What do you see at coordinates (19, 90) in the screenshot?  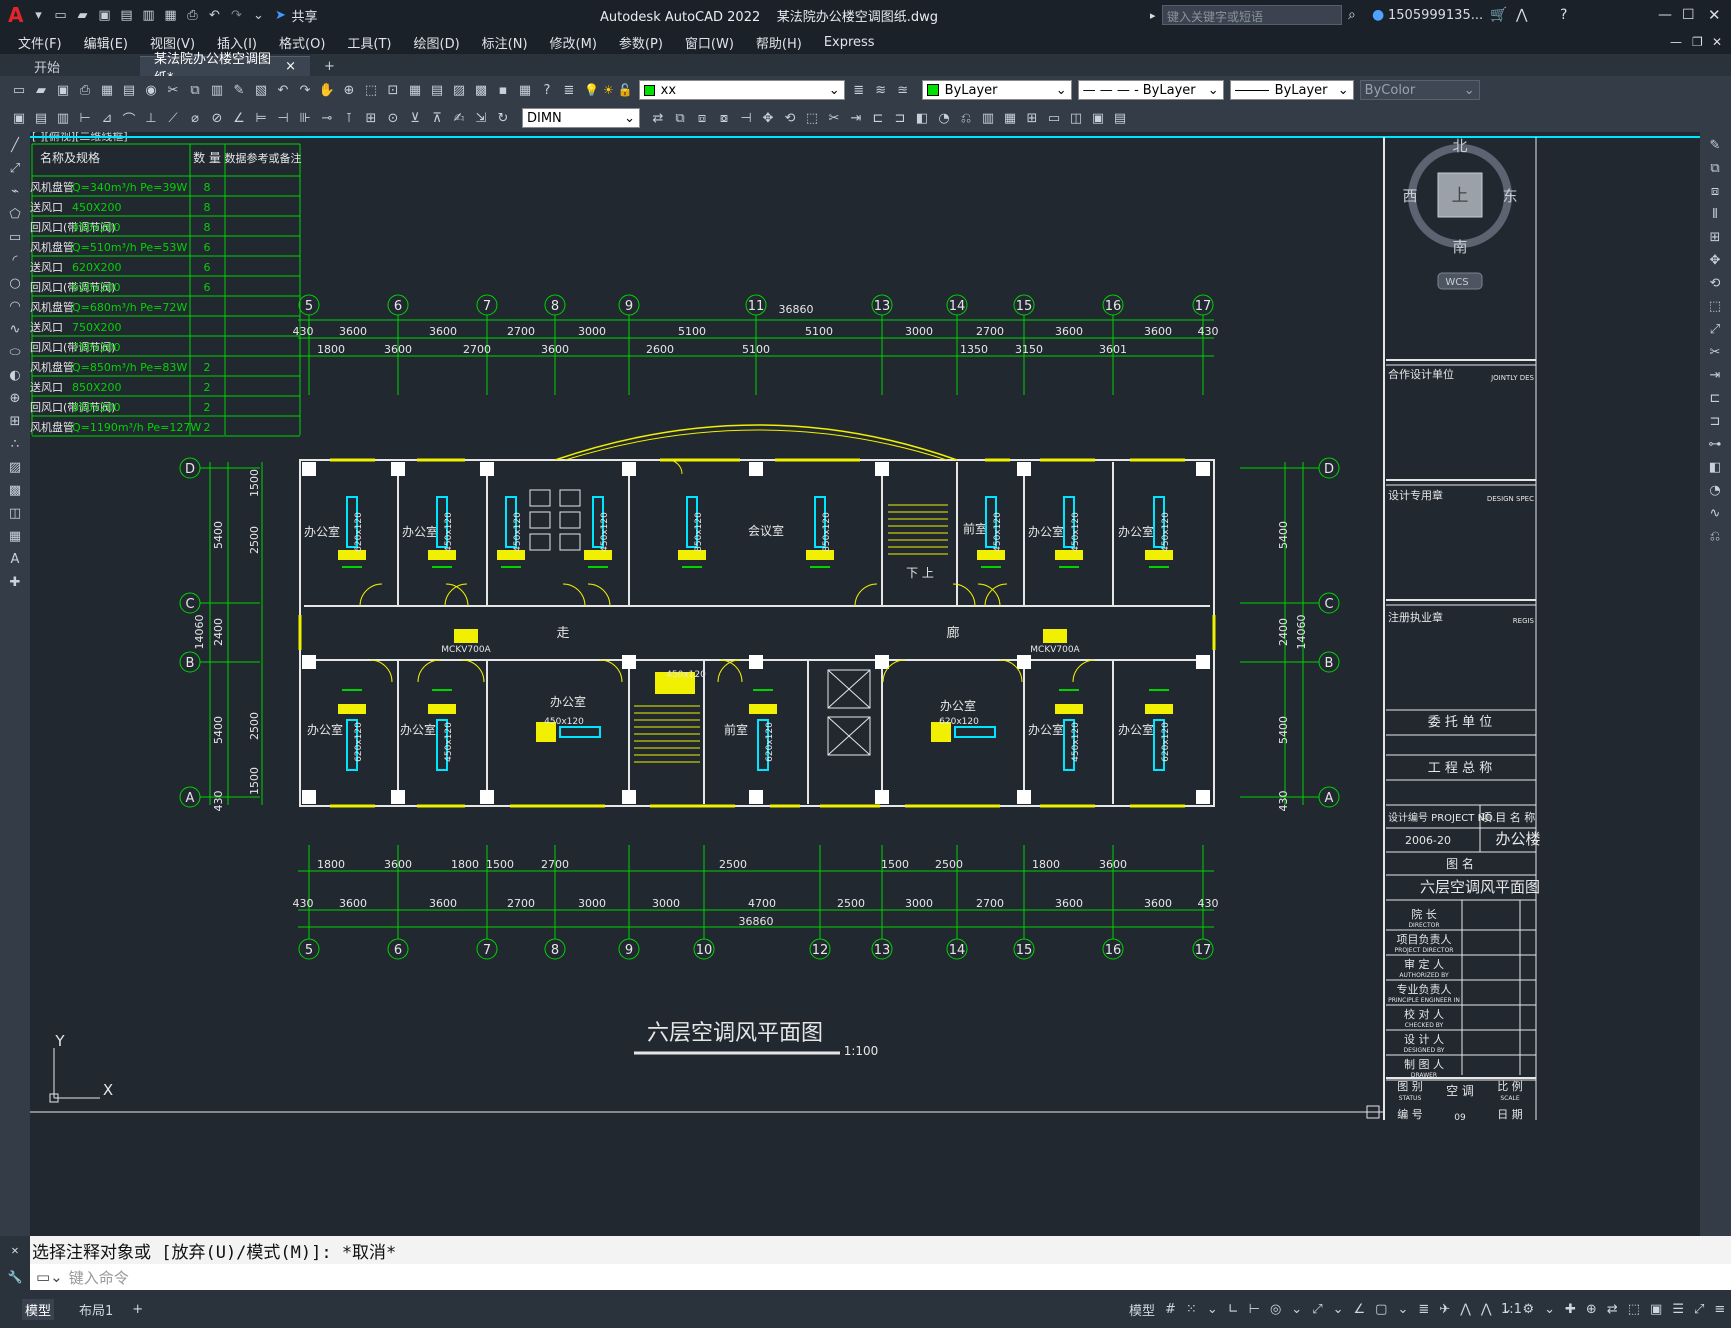 I see `qnew-icon: ▭` at bounding box center [19, 90].